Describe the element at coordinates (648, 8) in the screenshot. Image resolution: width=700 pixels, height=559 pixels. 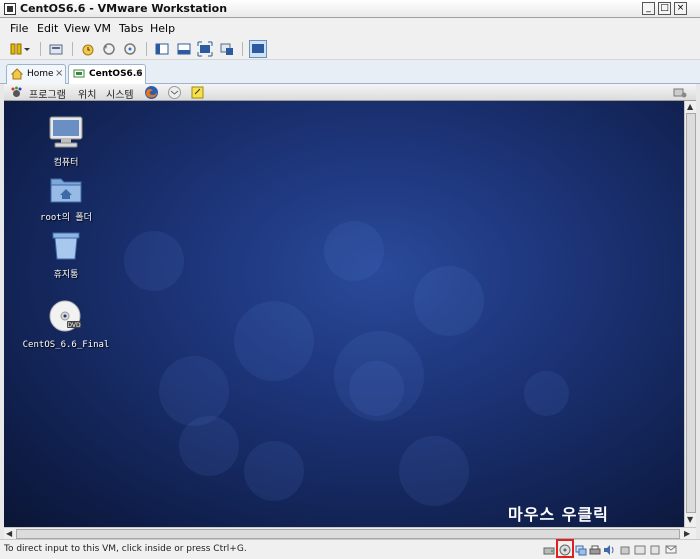
I see `minimize-button: _` at that location.